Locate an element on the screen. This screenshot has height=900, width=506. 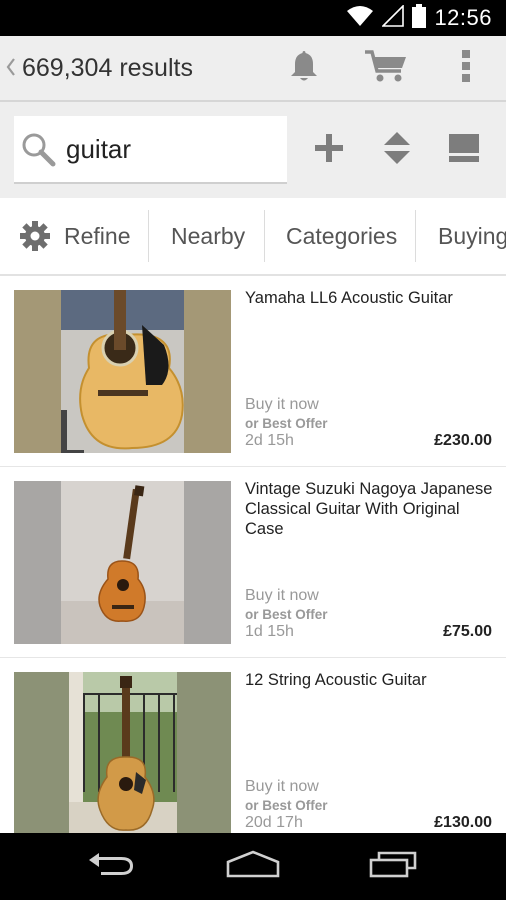
recent-apps-icon is located at coordinates (394, 866).